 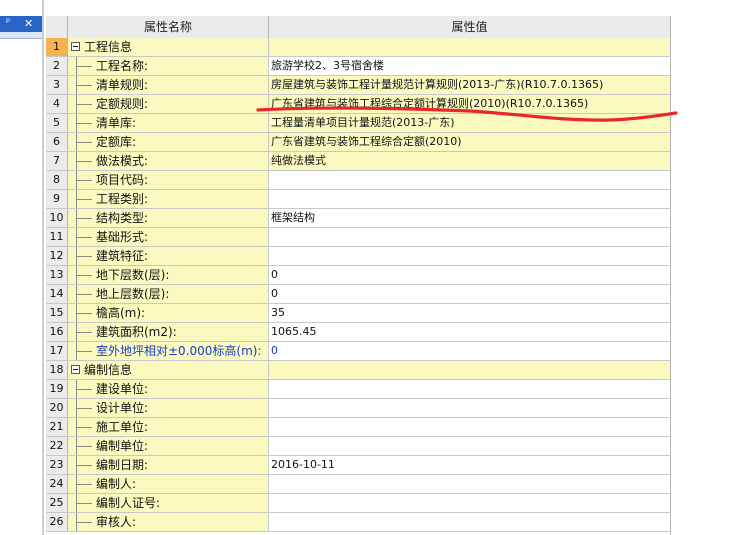 I want to click on row-number: 19, so click(x=57, y=389).